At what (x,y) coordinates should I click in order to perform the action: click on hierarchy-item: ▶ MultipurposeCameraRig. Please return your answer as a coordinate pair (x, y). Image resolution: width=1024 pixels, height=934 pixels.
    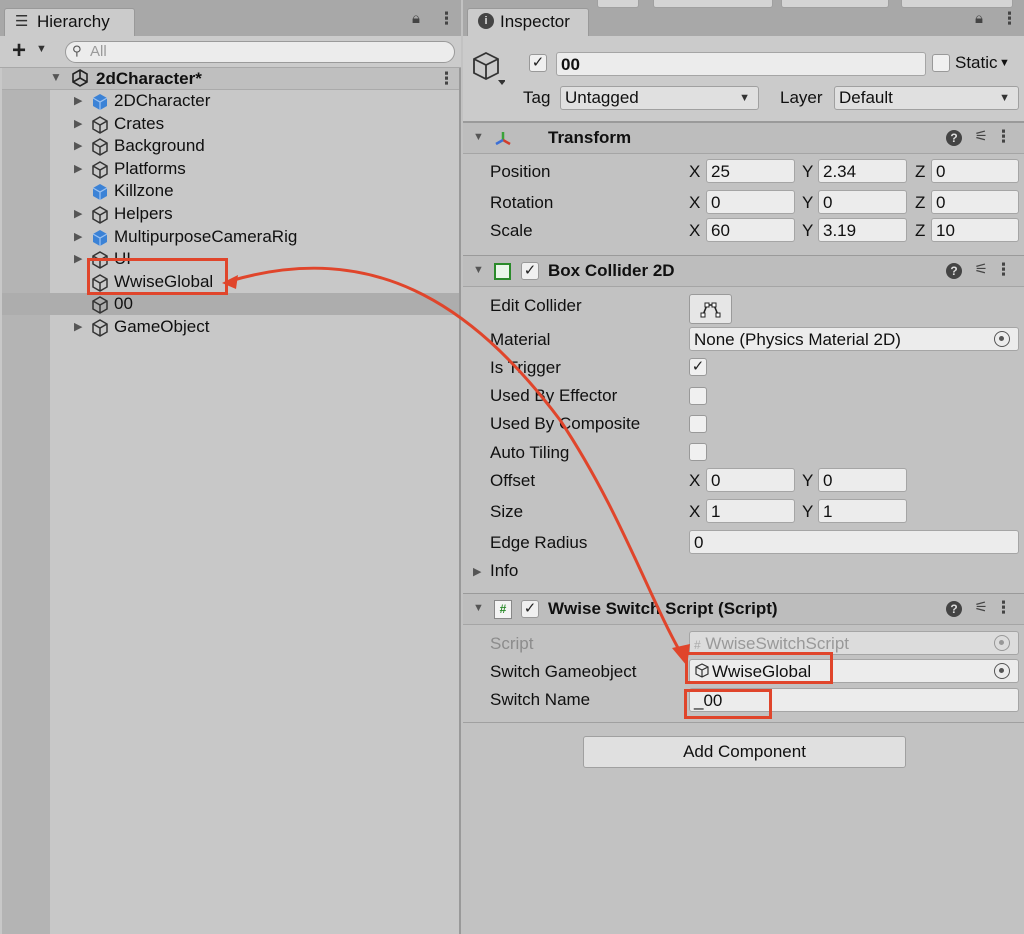
    Looking at the image, I should click on (254, 237).